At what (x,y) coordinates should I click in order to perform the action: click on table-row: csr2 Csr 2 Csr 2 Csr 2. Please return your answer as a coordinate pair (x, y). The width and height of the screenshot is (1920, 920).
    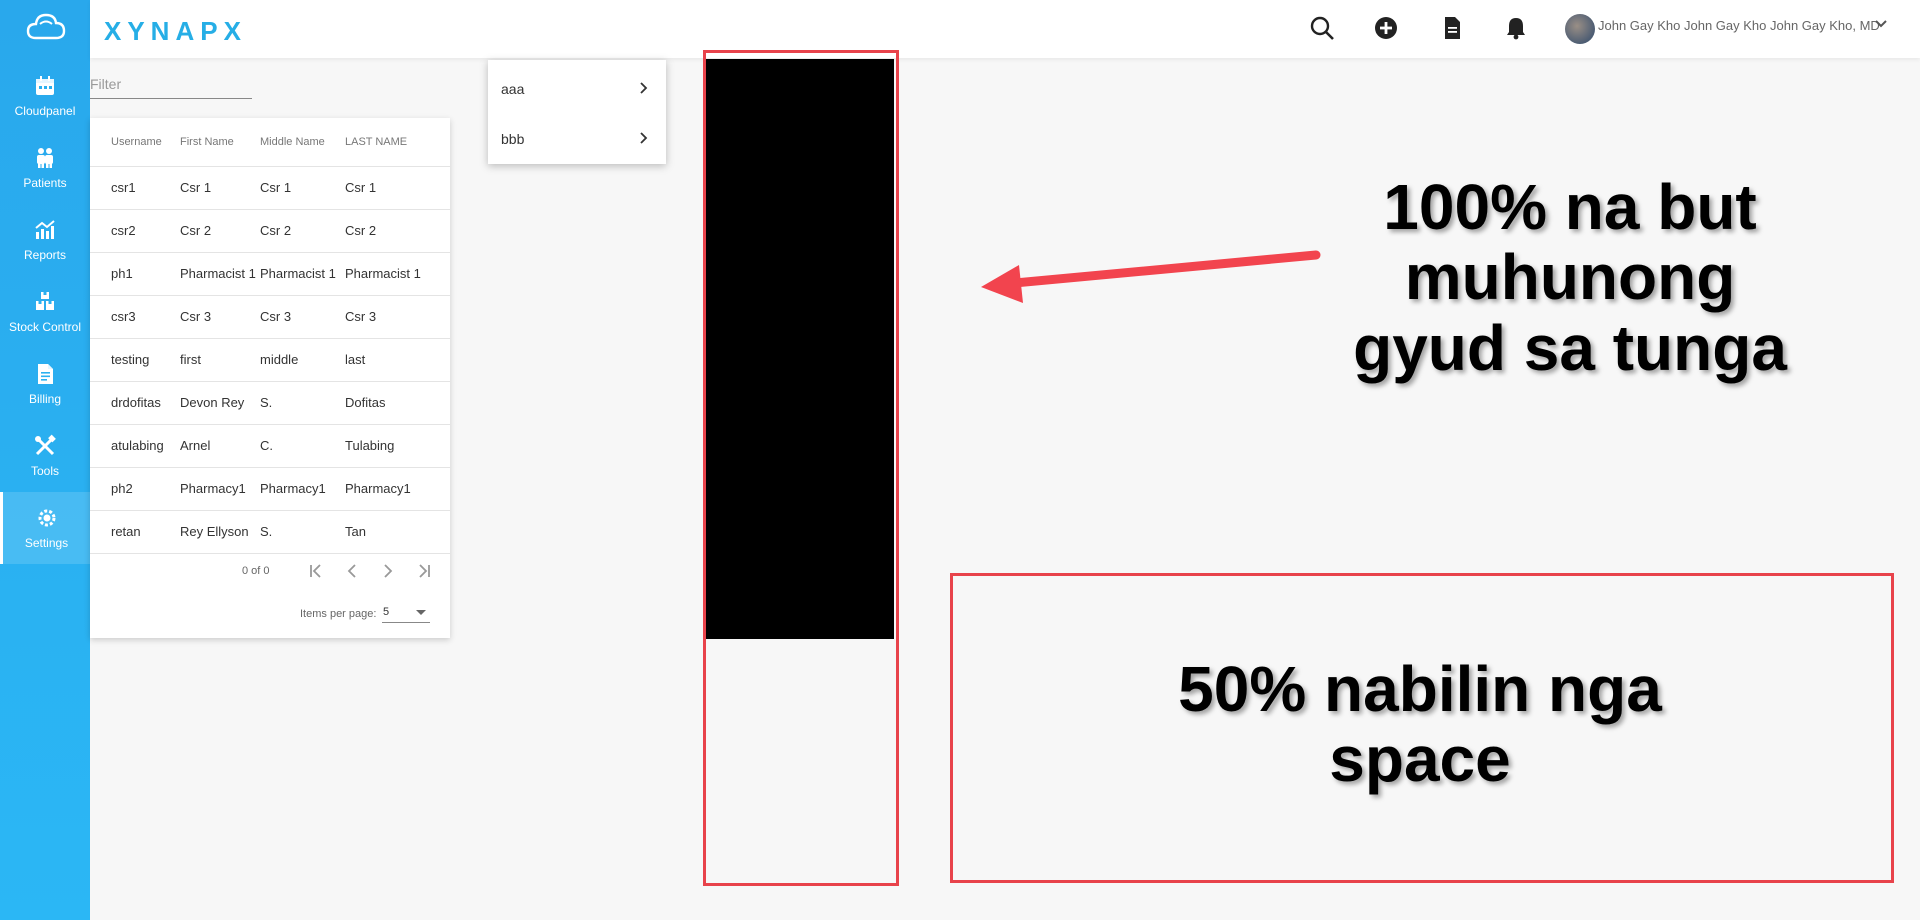
    Looking at the image, I should click on (270, 231).